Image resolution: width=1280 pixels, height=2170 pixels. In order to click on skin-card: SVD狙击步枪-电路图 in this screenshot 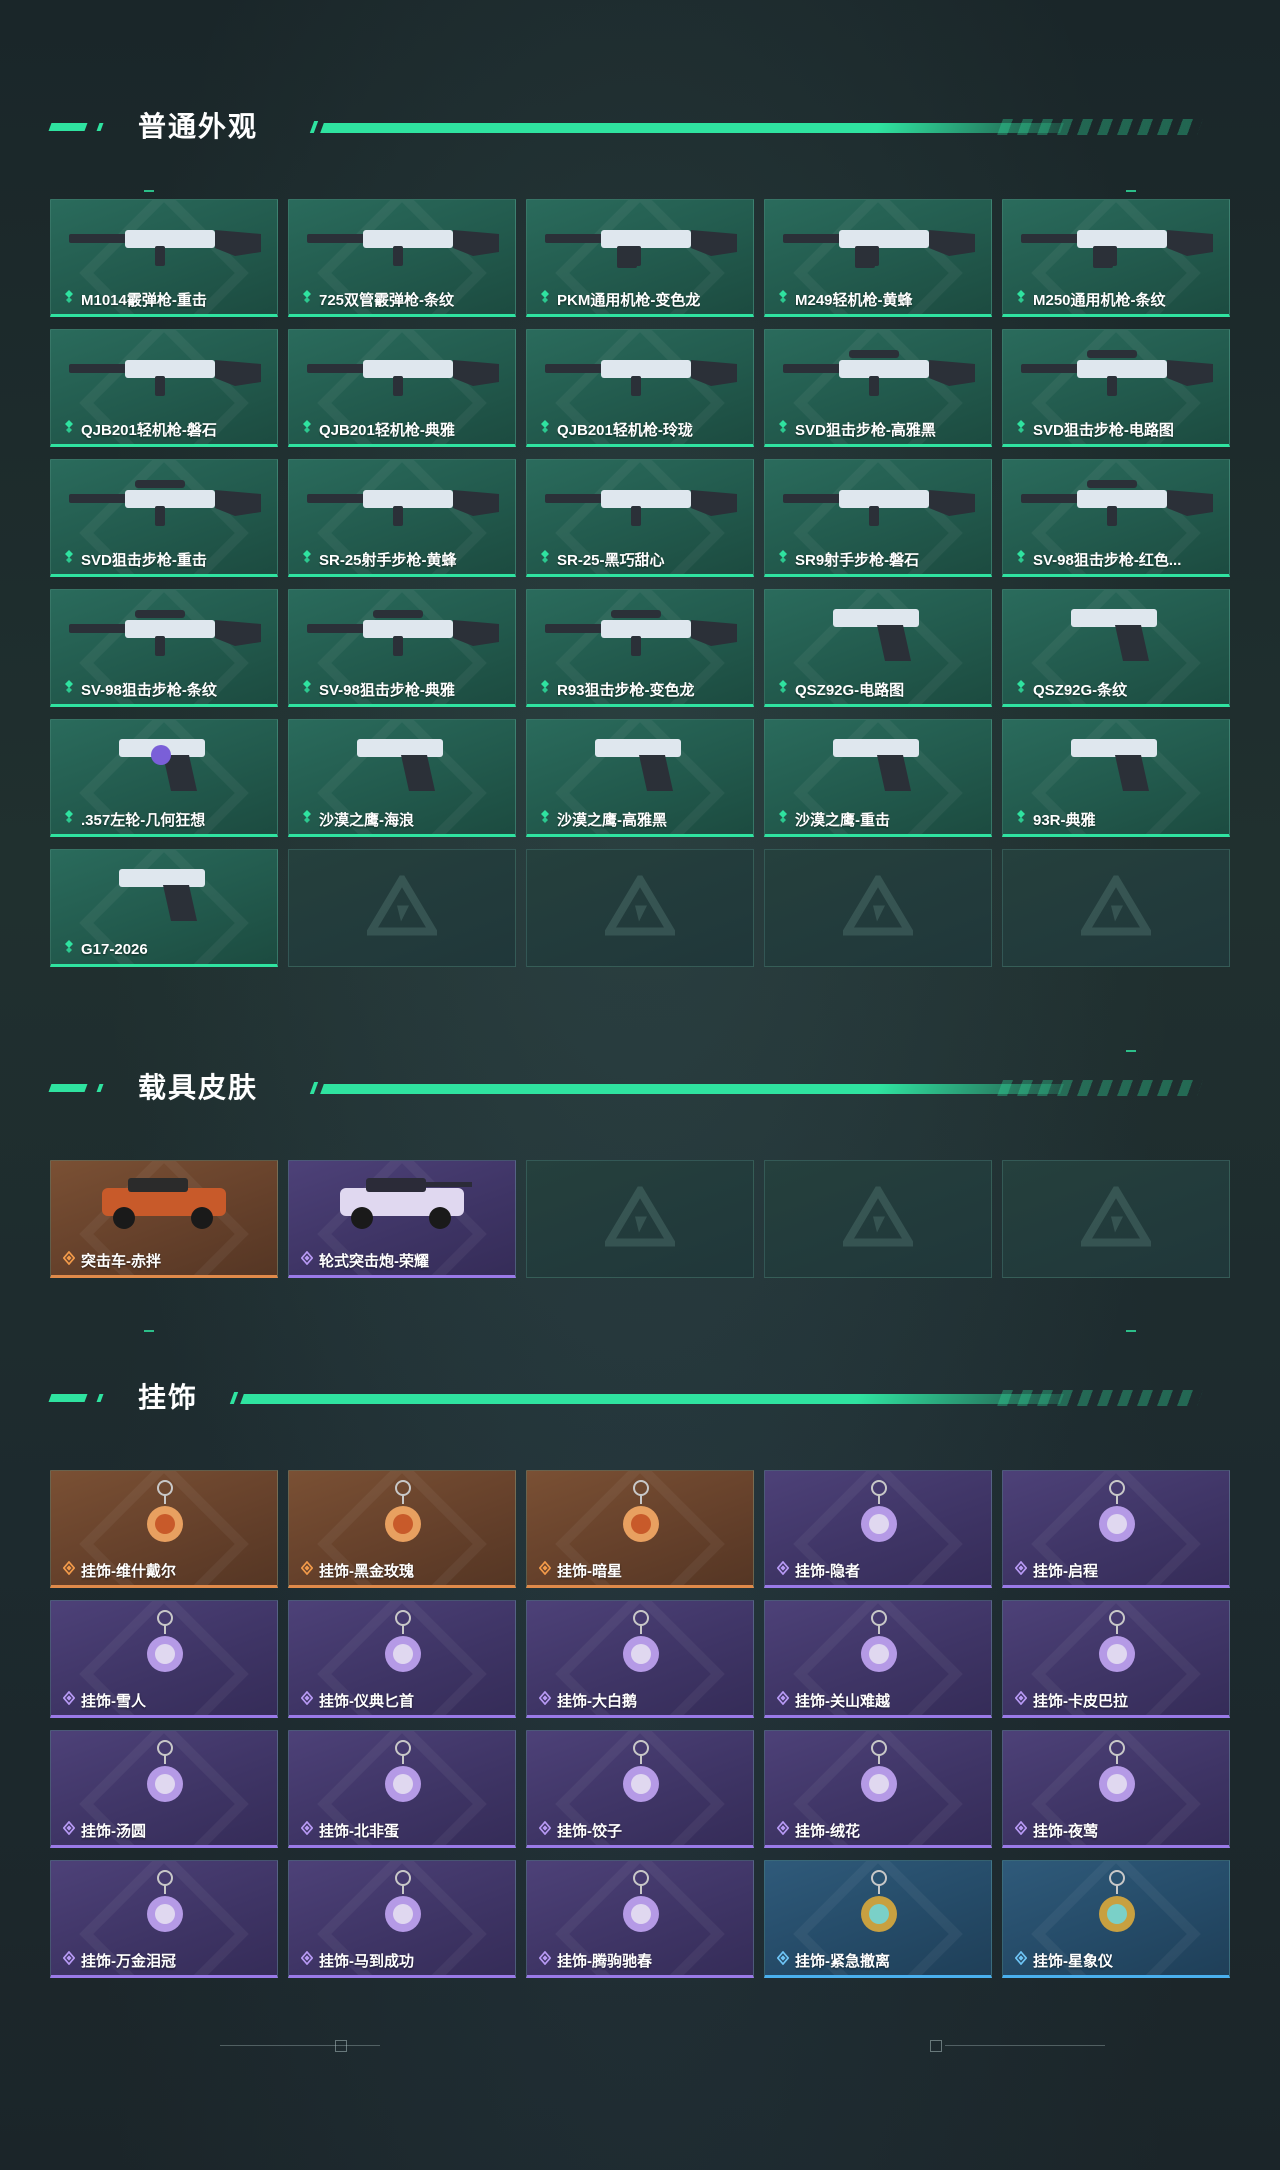, I will do `click(1116, 388)`.